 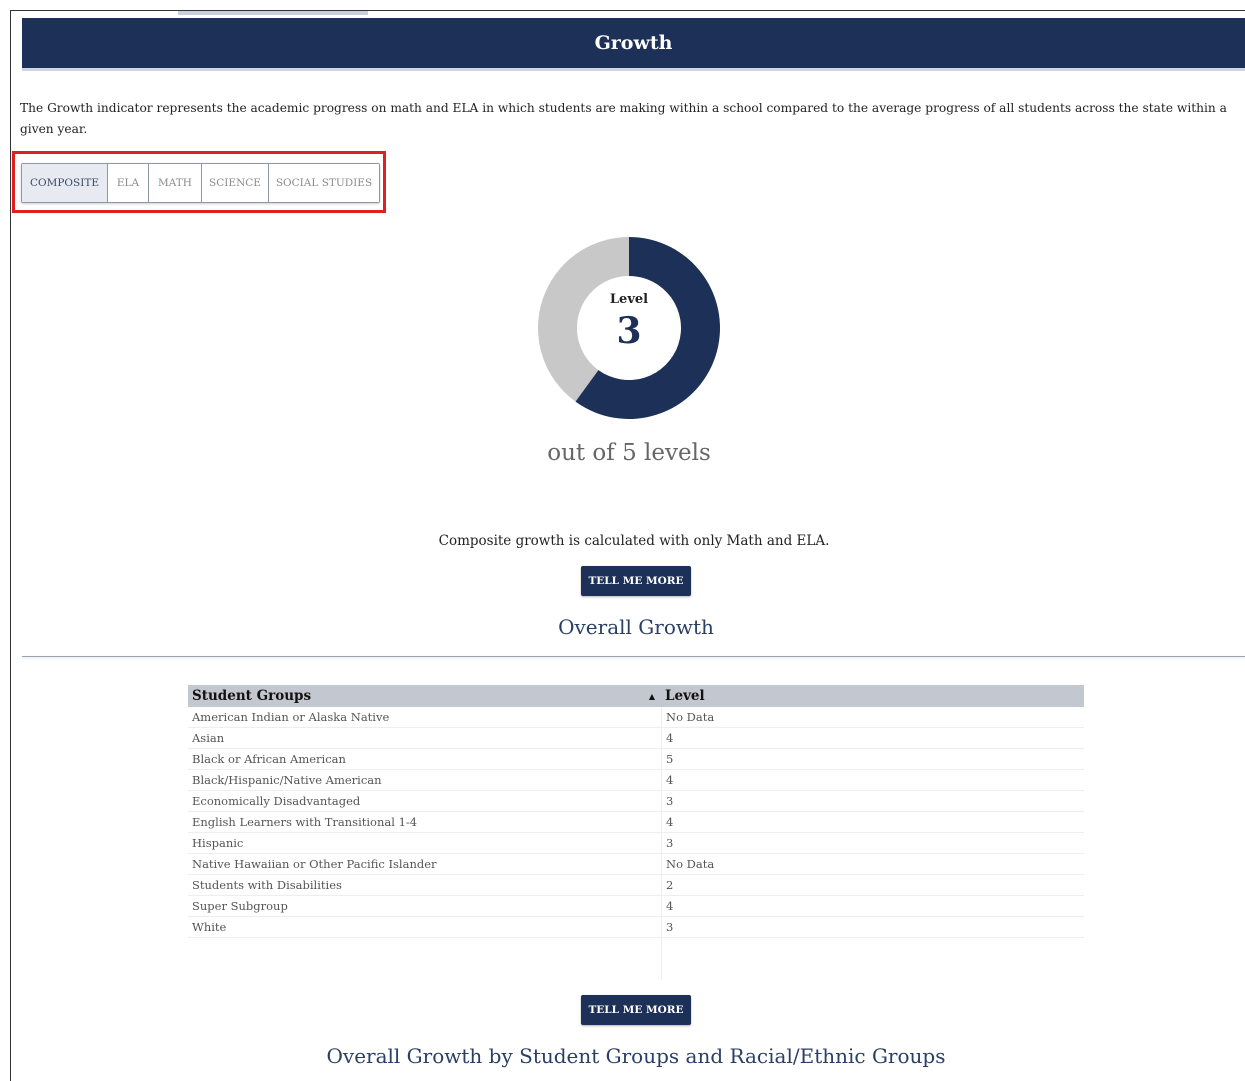 What do you see at coordinates (636, 801) in the screenshot?
I see `table-row: Economically Disadvantaged 3` at bounding box center [636, 801].